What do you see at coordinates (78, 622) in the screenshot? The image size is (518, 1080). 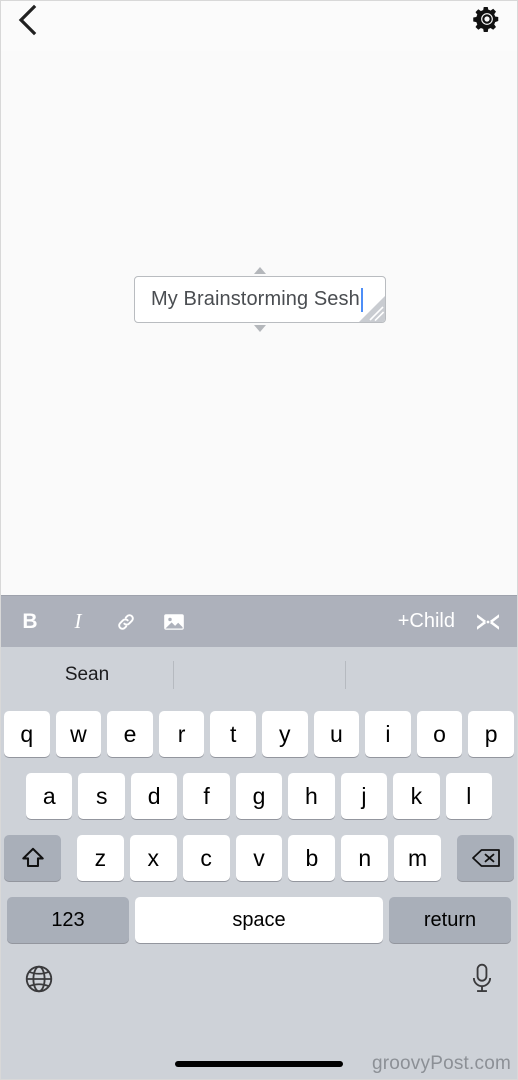 I see `italic-button: I` at bounding box center [78, 622].